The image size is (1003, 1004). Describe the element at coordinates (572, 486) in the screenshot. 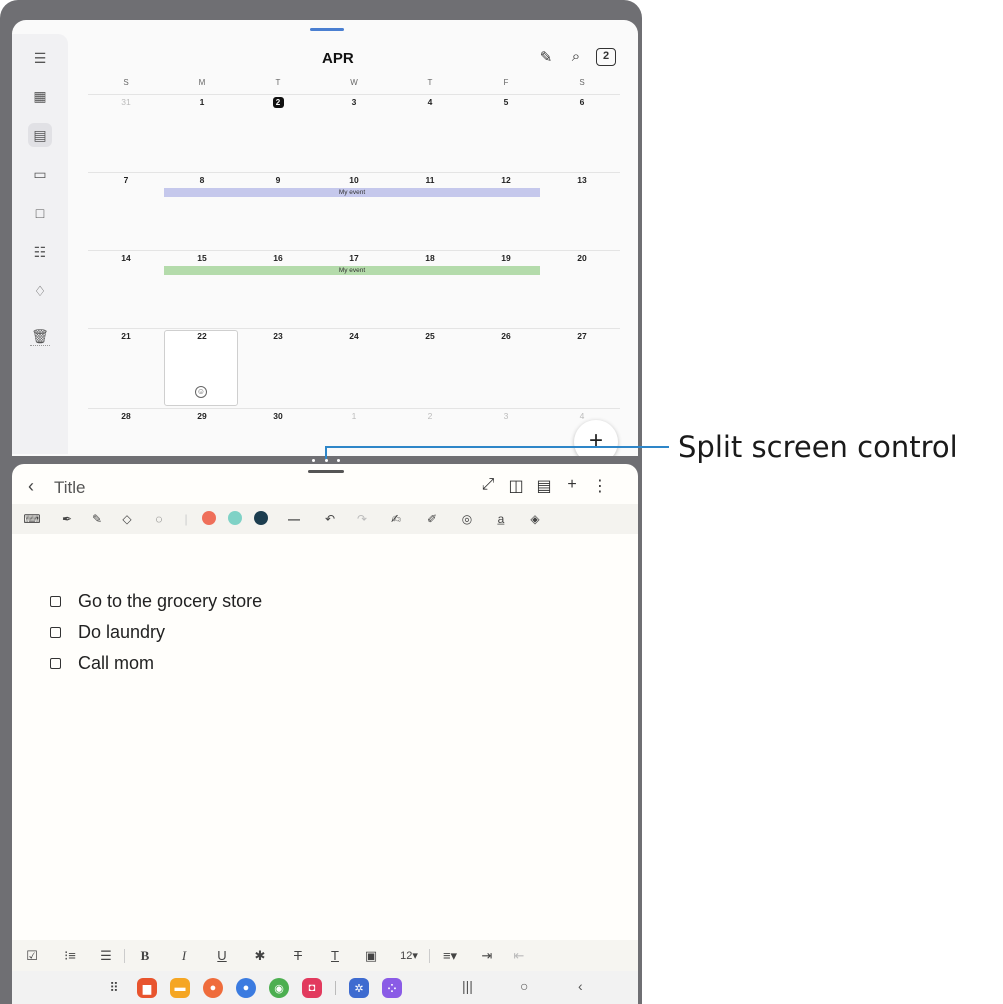

I see `add-page-icon: +` at that location.